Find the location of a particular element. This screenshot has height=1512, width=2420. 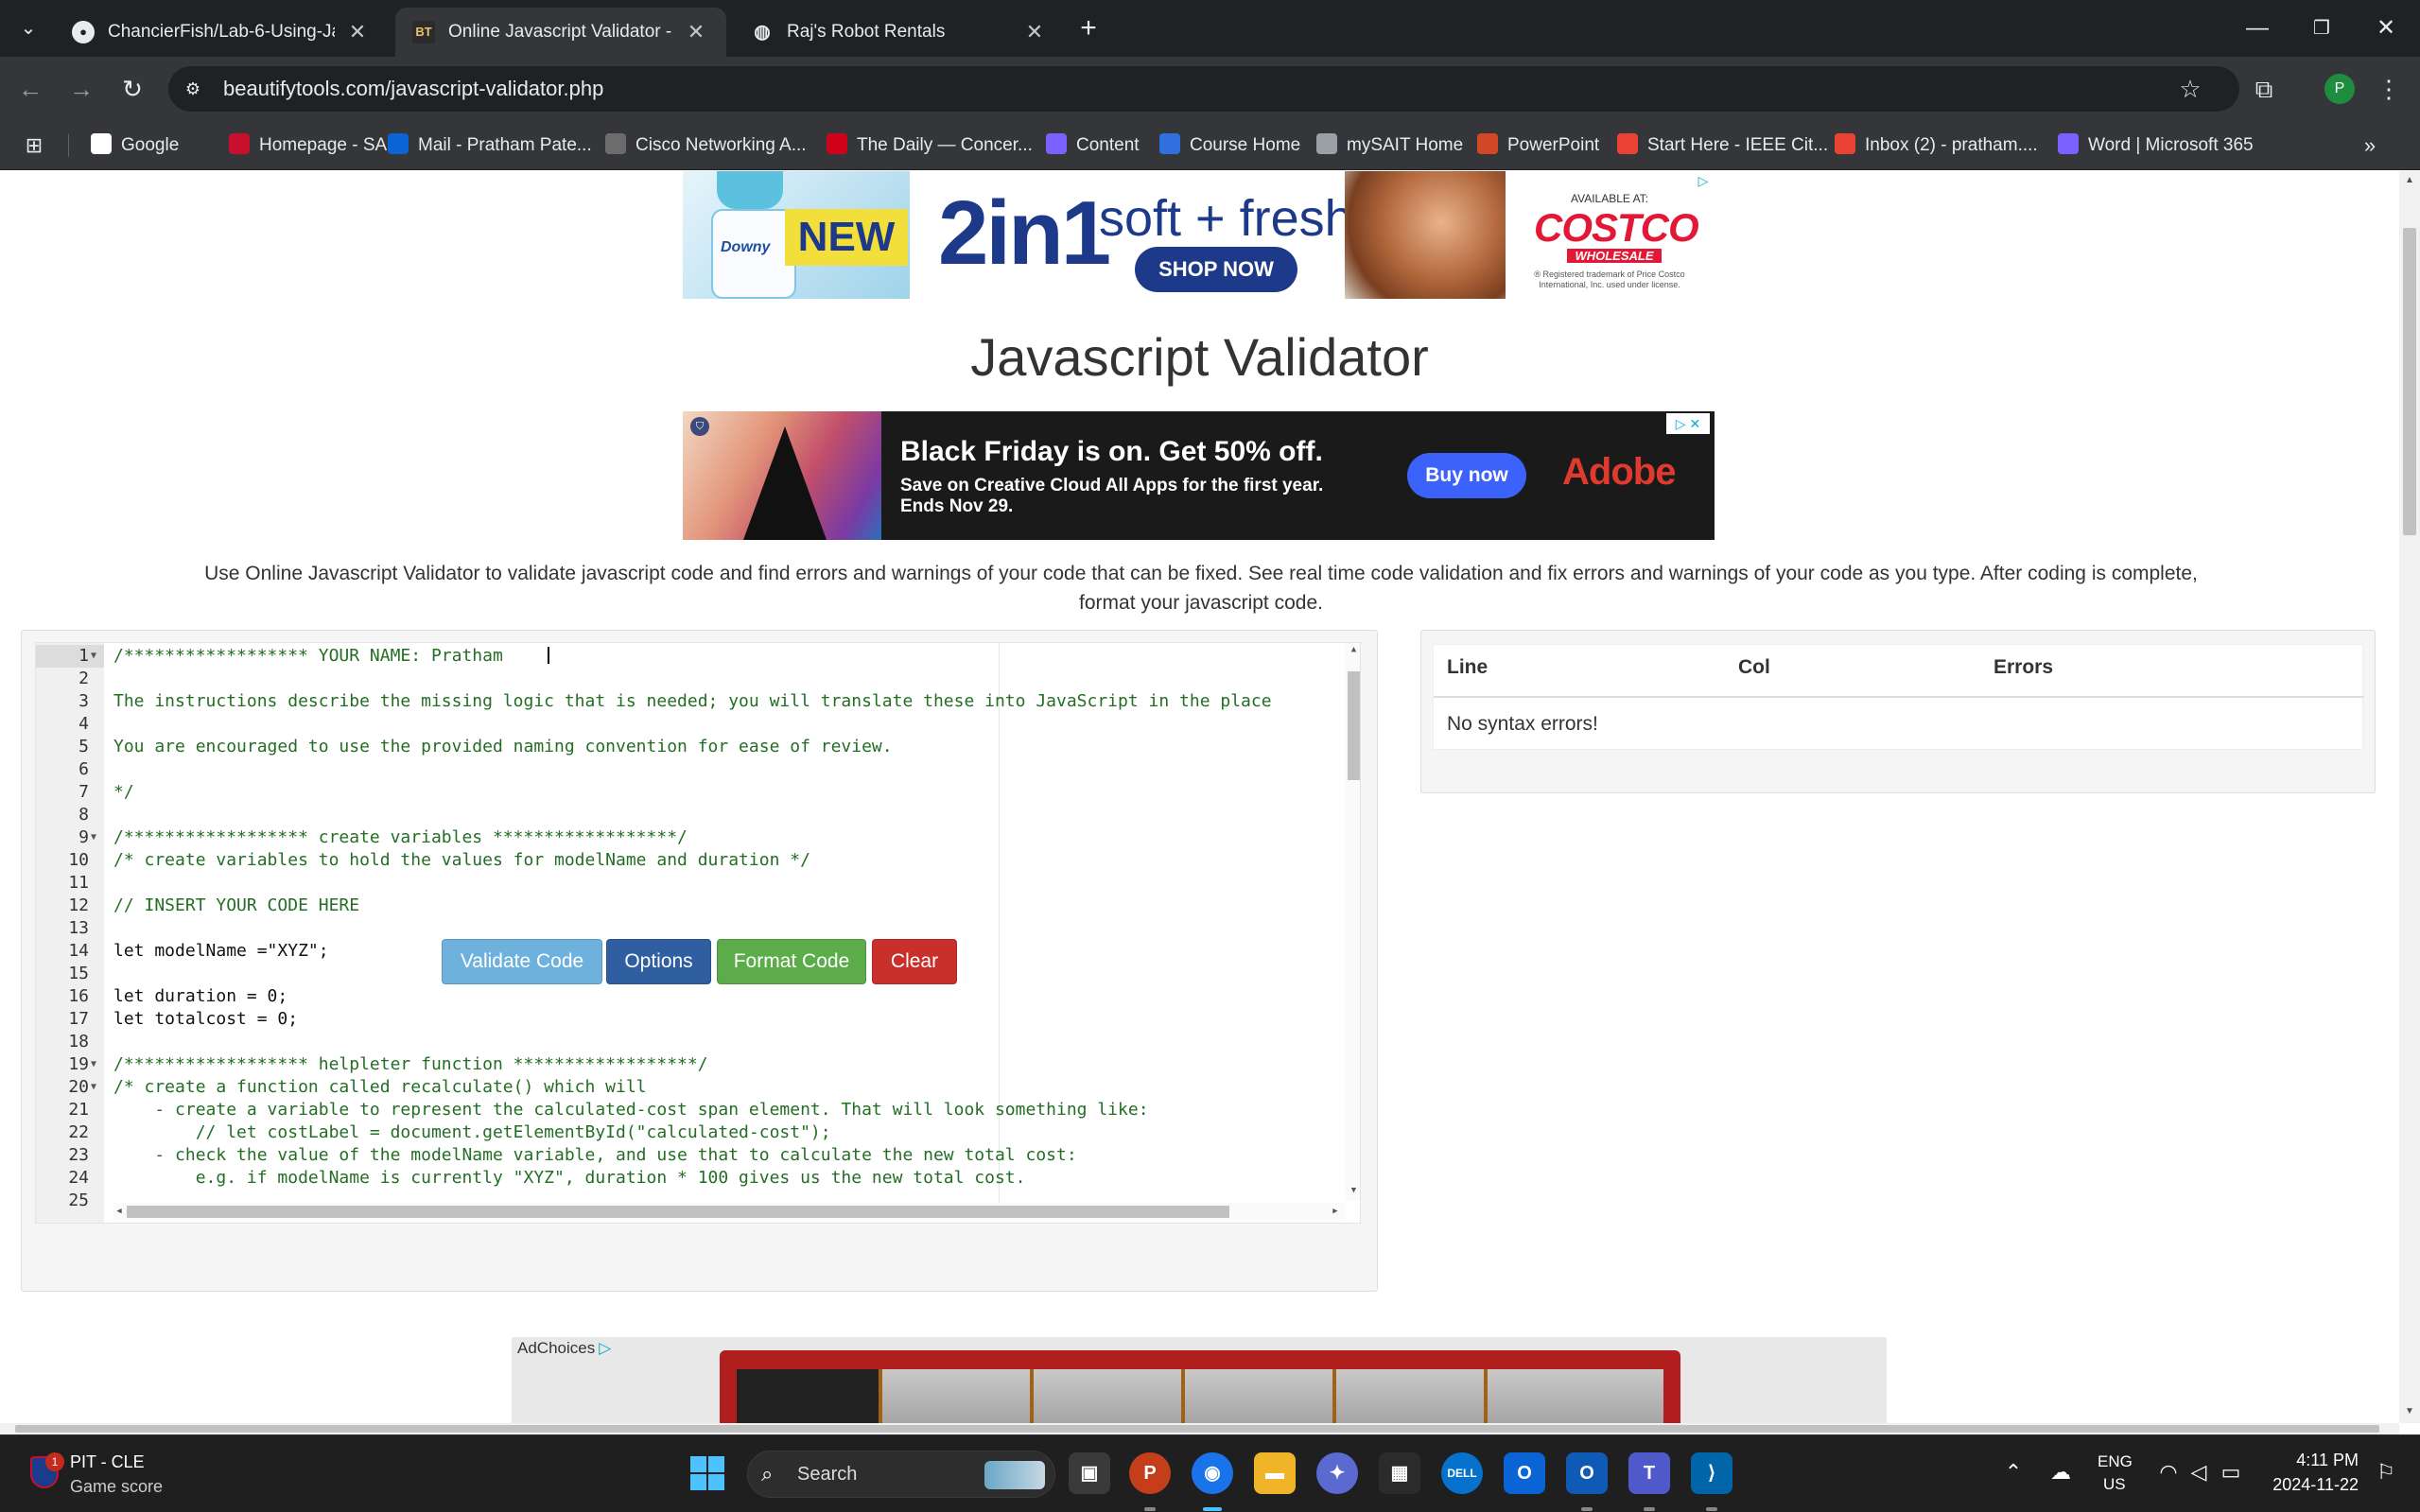

vscode-icon: ⟩ is located at coordinates (1712, 1481).